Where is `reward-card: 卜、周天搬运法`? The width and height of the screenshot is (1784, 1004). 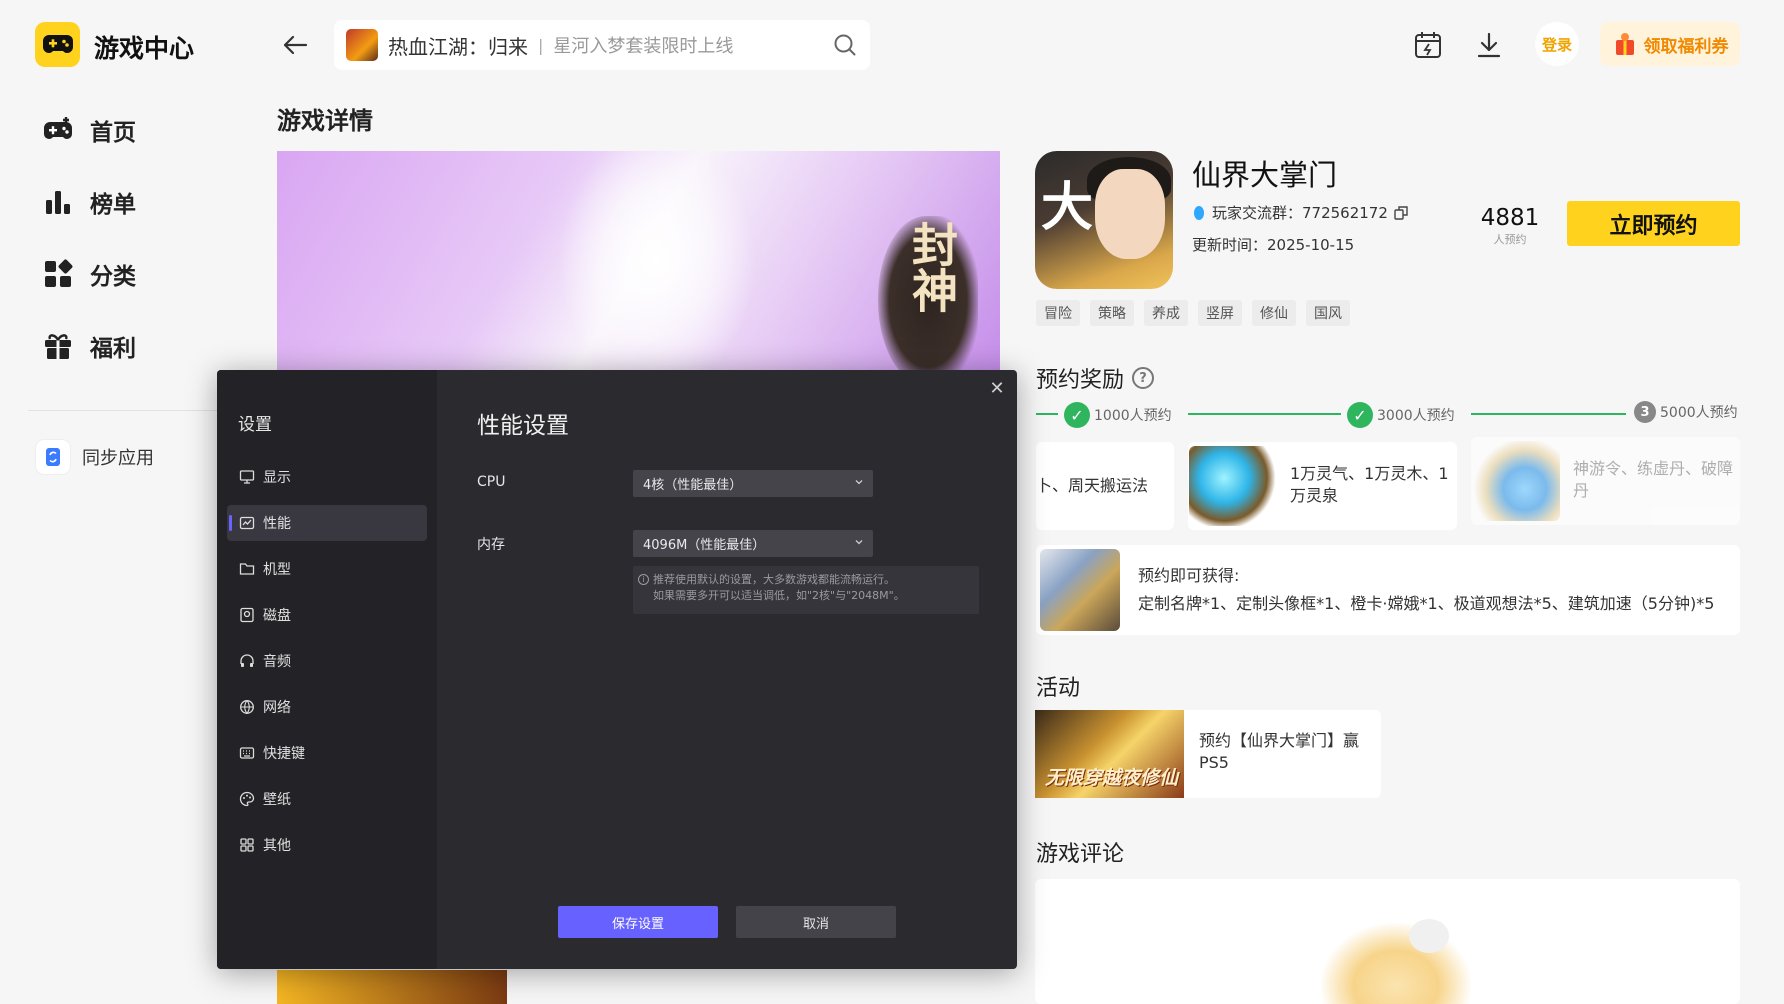 reward-card: 卜、周天搬运法 is located at coordinates (1105, 486).